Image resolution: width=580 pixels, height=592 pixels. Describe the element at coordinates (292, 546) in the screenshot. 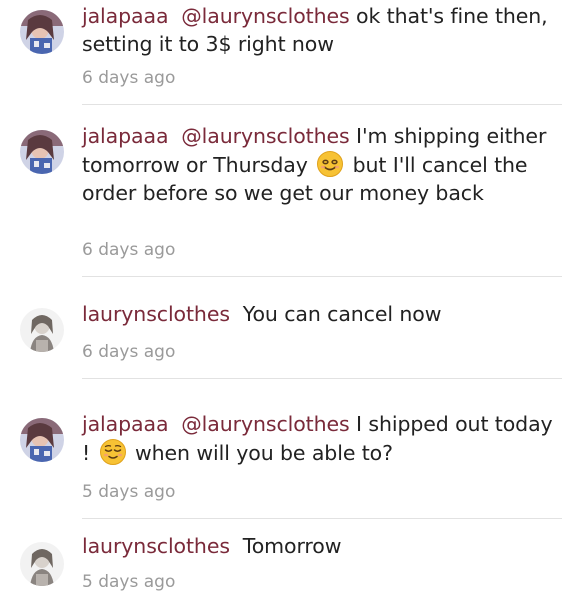

I see `comment-message: Tomorrow` at that location.